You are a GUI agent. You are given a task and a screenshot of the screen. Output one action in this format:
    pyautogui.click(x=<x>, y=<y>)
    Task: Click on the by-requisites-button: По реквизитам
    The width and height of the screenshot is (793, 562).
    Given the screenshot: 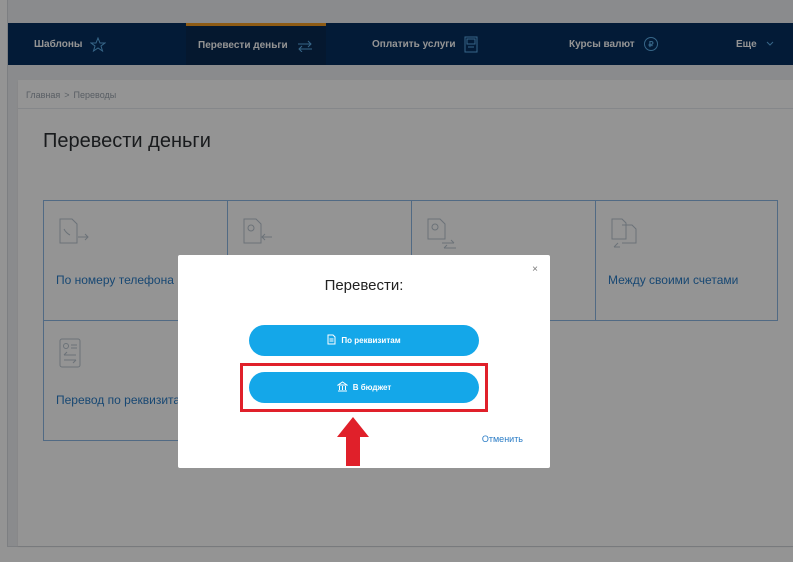 What is the action you would take?
    pyautogui.click(x=364, y=340)
    